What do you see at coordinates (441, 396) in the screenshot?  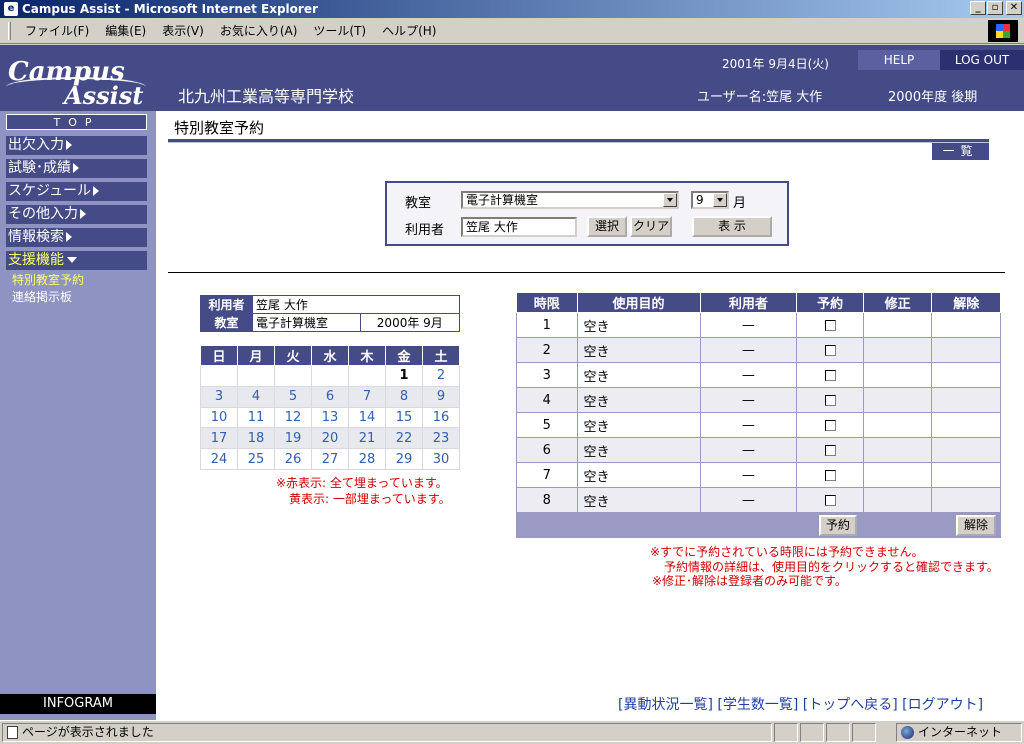 I see `calendar-day: 9` at bounding box center [441, 396].